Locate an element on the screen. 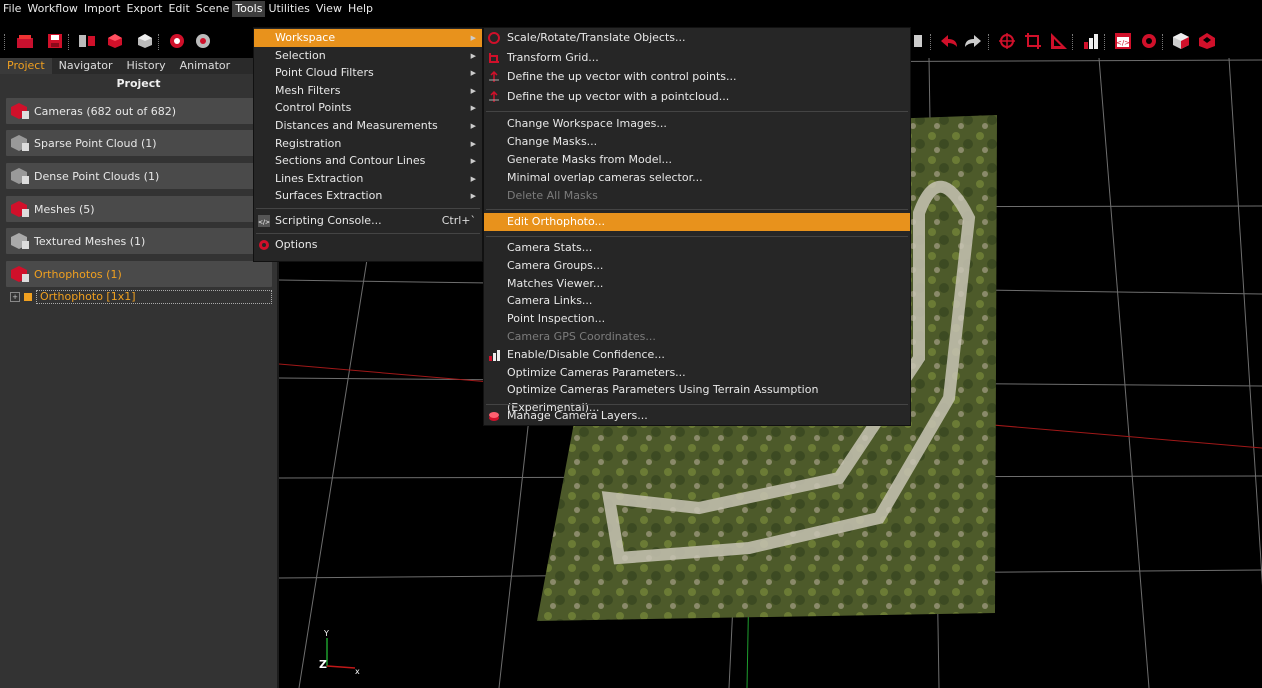  menu-item-label: Control Points is located at coordinates (313, 108).